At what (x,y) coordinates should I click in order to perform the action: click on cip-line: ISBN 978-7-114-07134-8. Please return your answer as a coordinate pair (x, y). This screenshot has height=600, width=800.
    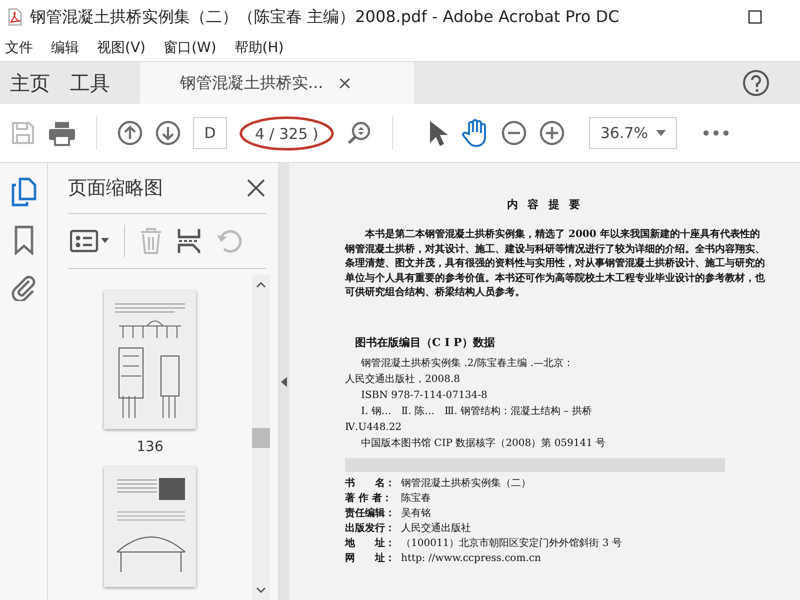
    Looking at the image, I should click on (424, 395).